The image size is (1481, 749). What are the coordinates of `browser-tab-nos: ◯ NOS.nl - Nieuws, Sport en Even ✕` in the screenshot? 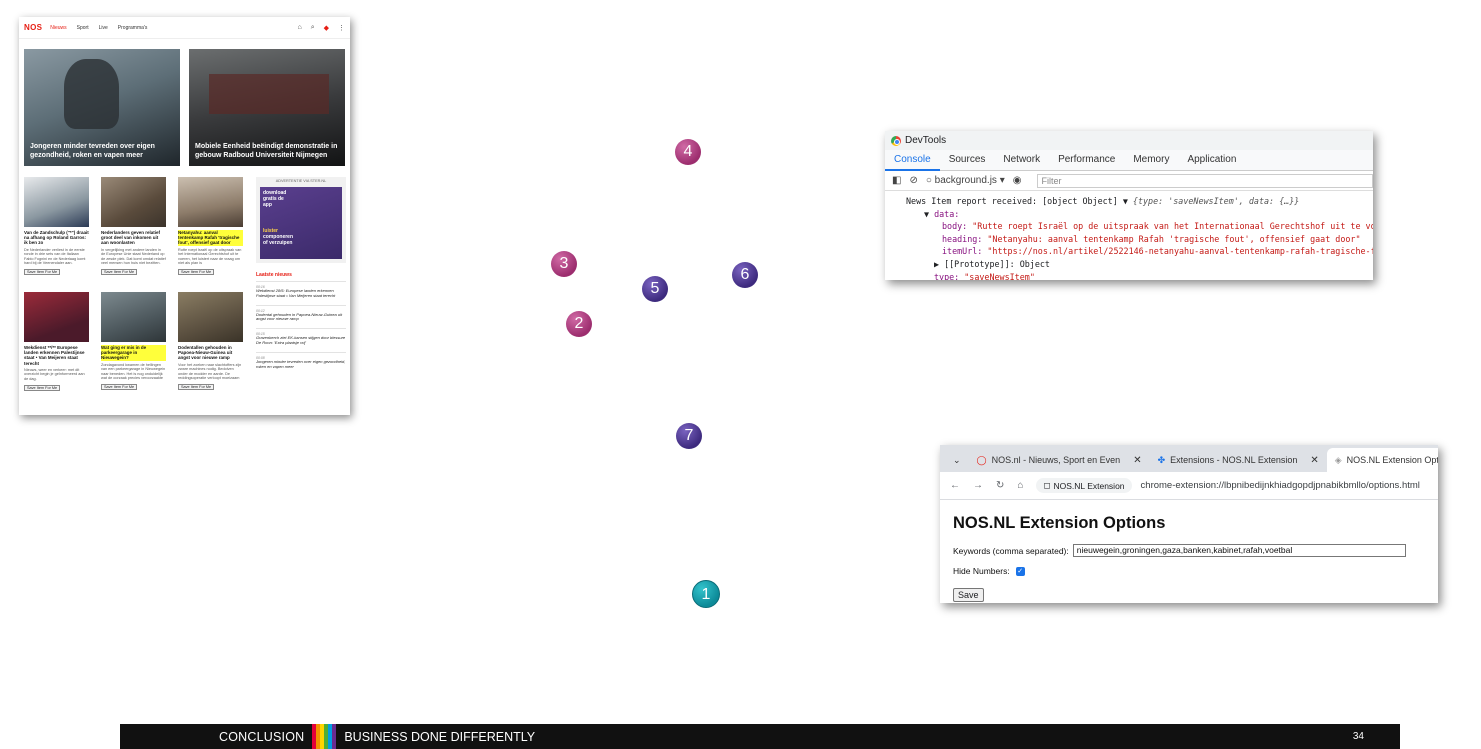 It's located at (1059, 460).